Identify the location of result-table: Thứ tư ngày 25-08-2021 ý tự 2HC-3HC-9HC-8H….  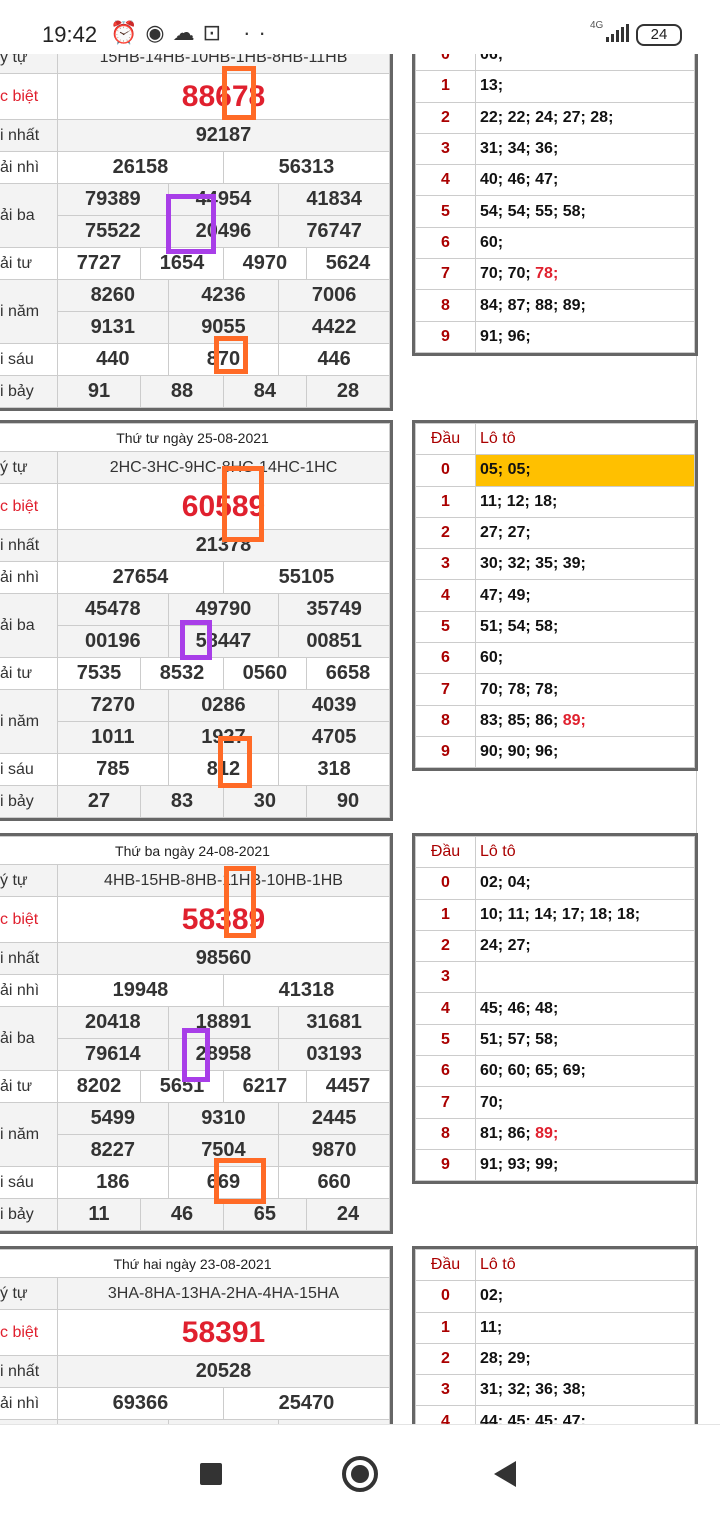
(196, 620).